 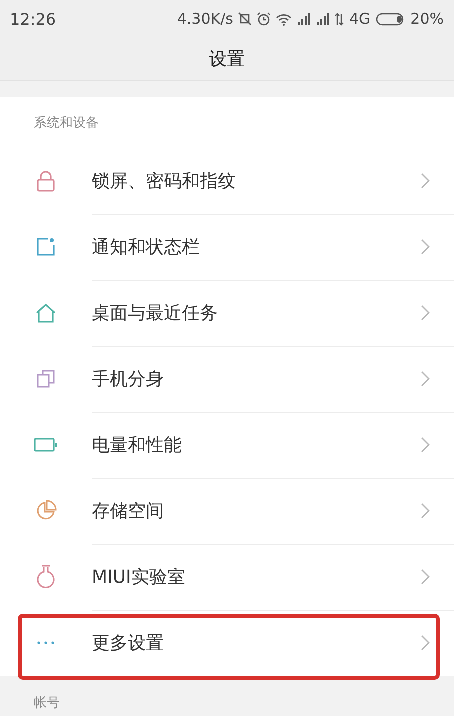 I want to click on network-speed: 4.30K/s, so click(x=205, y=19).